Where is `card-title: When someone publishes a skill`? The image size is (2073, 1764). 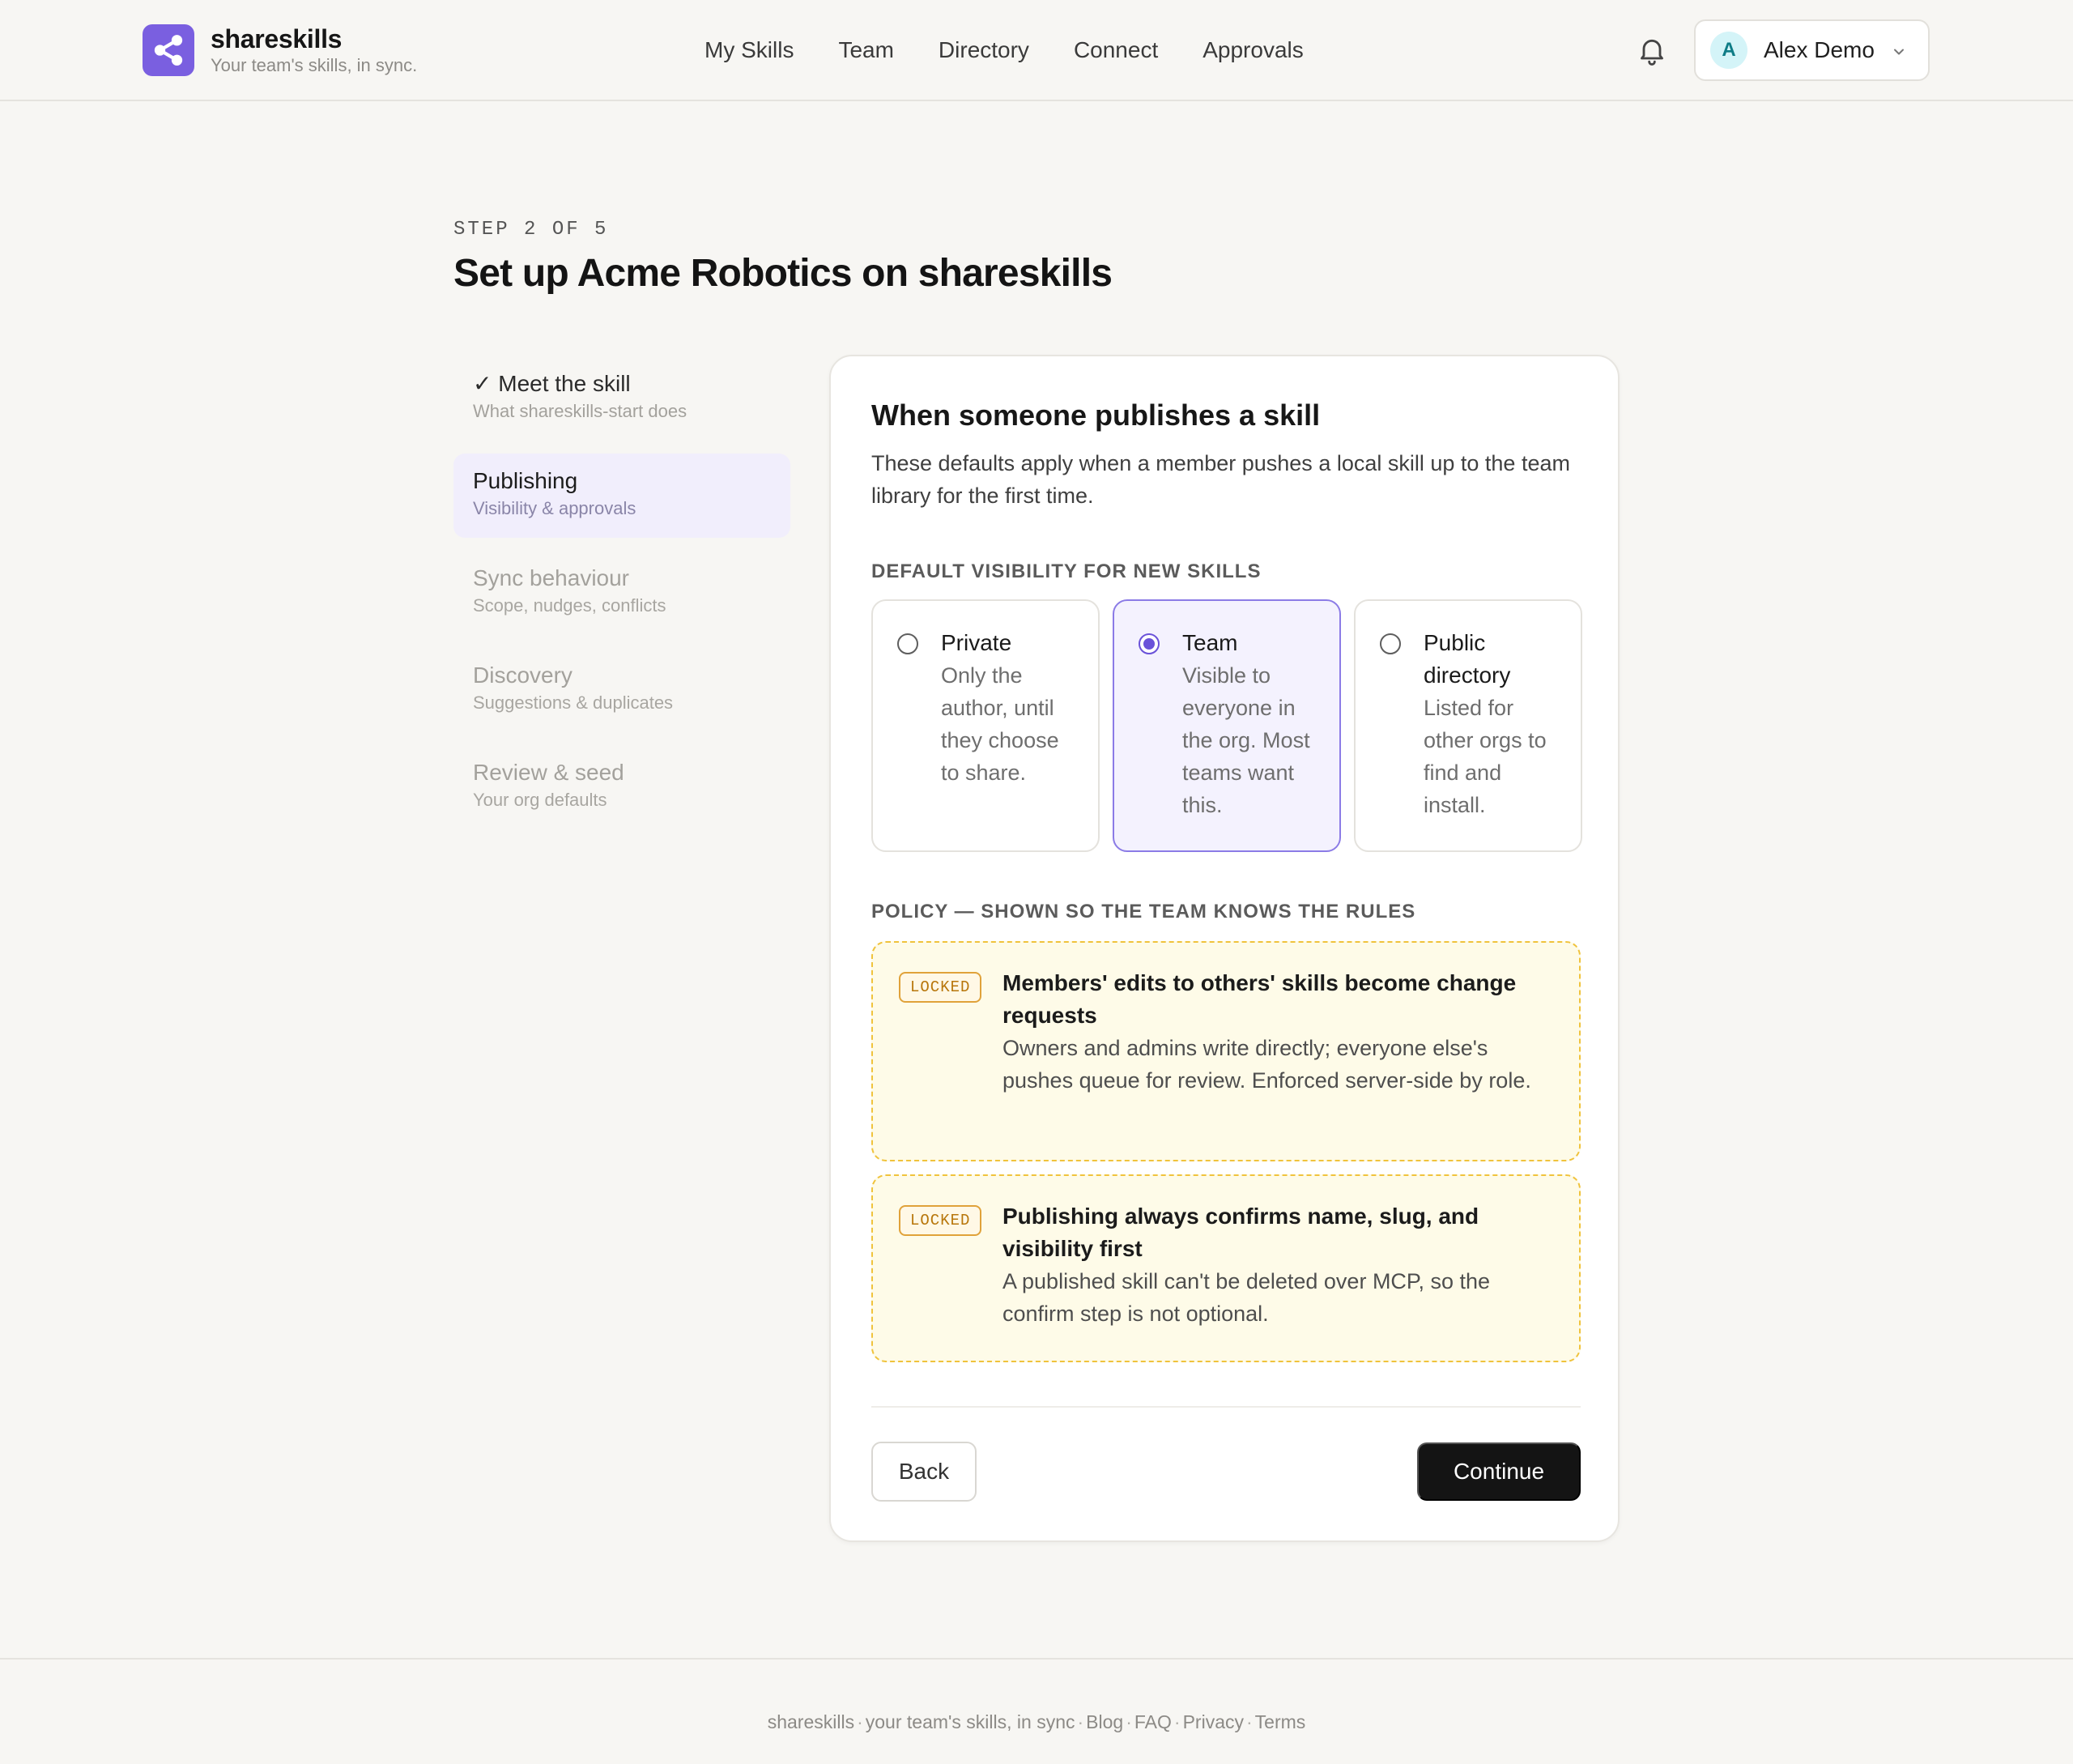
card-title: When someone publishes a skill is located at coordinates (1096, 415).